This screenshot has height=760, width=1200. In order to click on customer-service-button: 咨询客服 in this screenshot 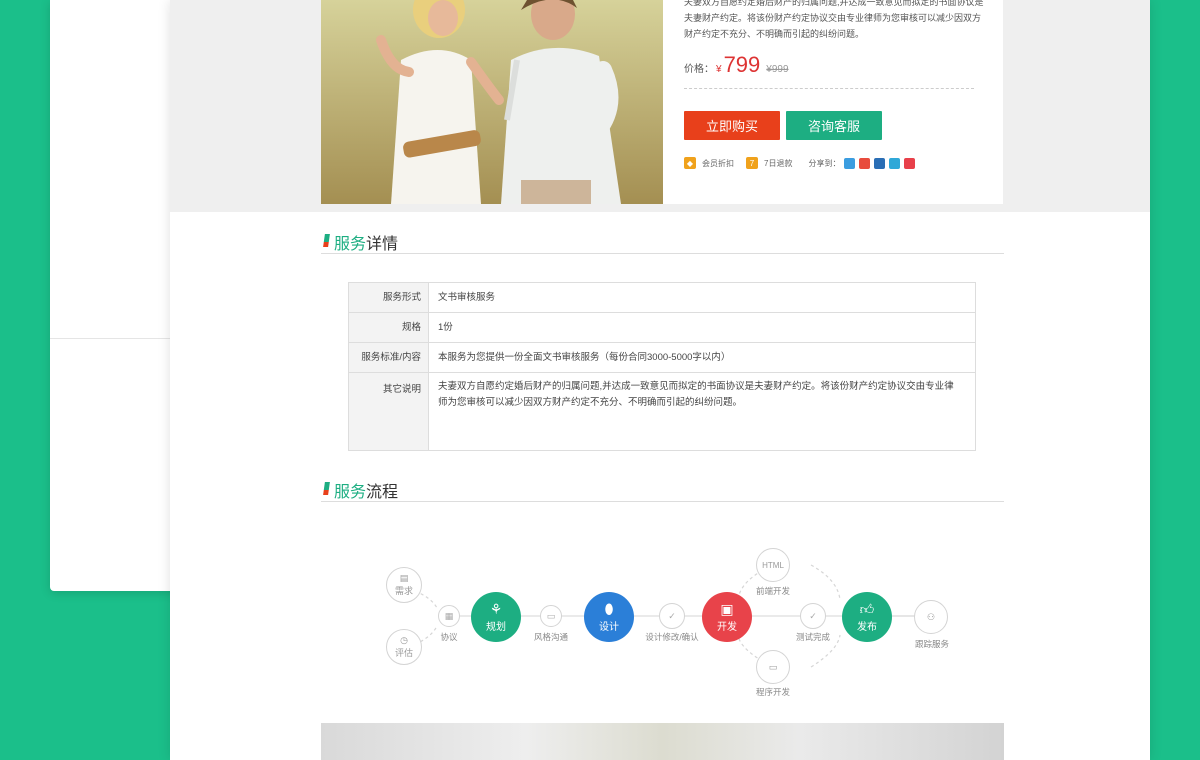, I will do `click(834, 125)`.